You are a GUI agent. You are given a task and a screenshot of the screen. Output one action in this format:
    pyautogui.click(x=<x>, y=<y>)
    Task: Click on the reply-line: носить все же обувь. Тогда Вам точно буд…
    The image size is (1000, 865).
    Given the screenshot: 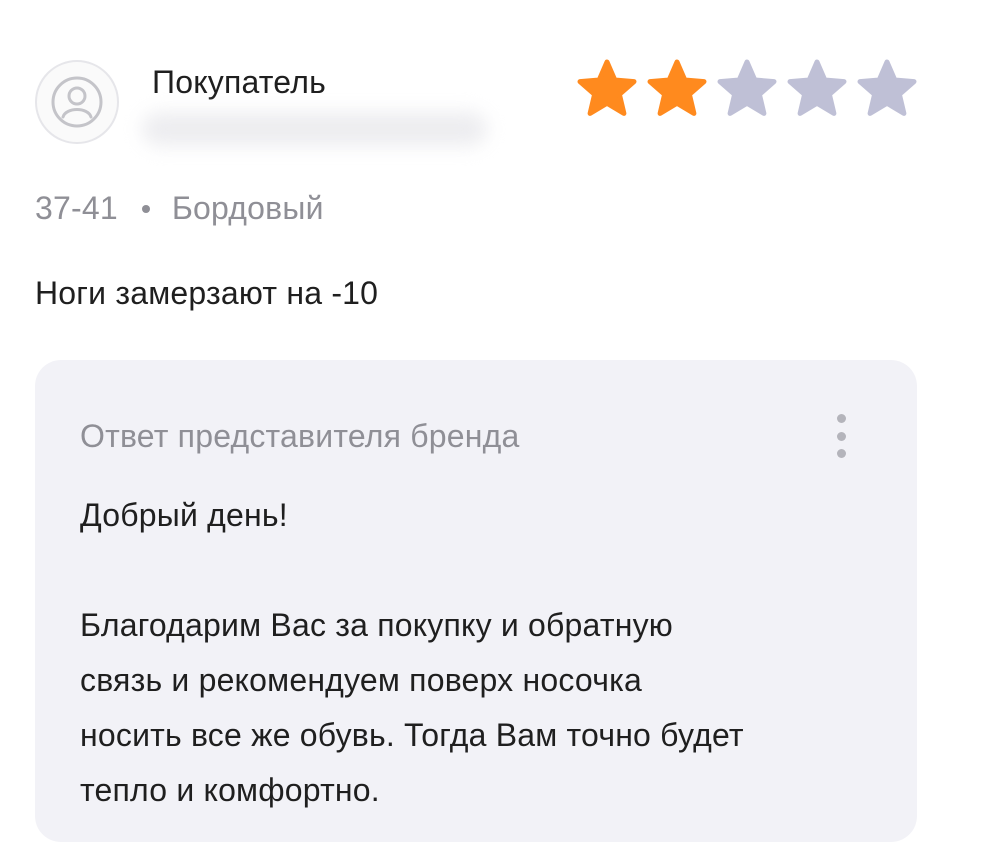 What is the action you would take?
    pyautogui.click(x=412, y=735)
    